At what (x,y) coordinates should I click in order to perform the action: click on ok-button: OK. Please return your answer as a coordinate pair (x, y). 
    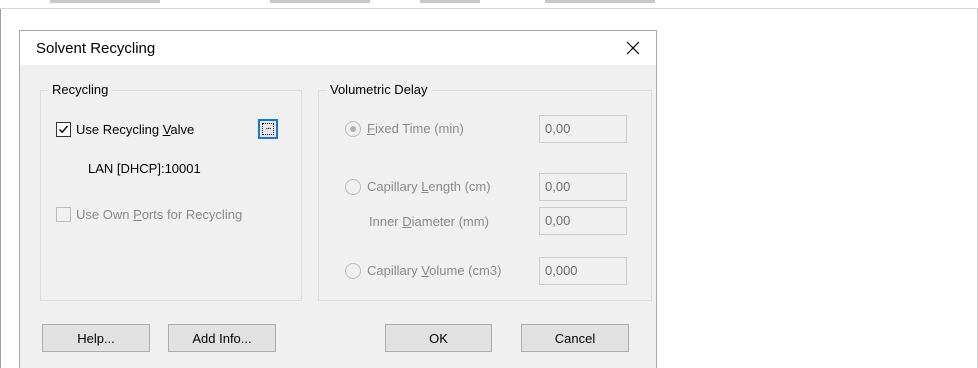
    Looking at the image, I should click on (438, 338).